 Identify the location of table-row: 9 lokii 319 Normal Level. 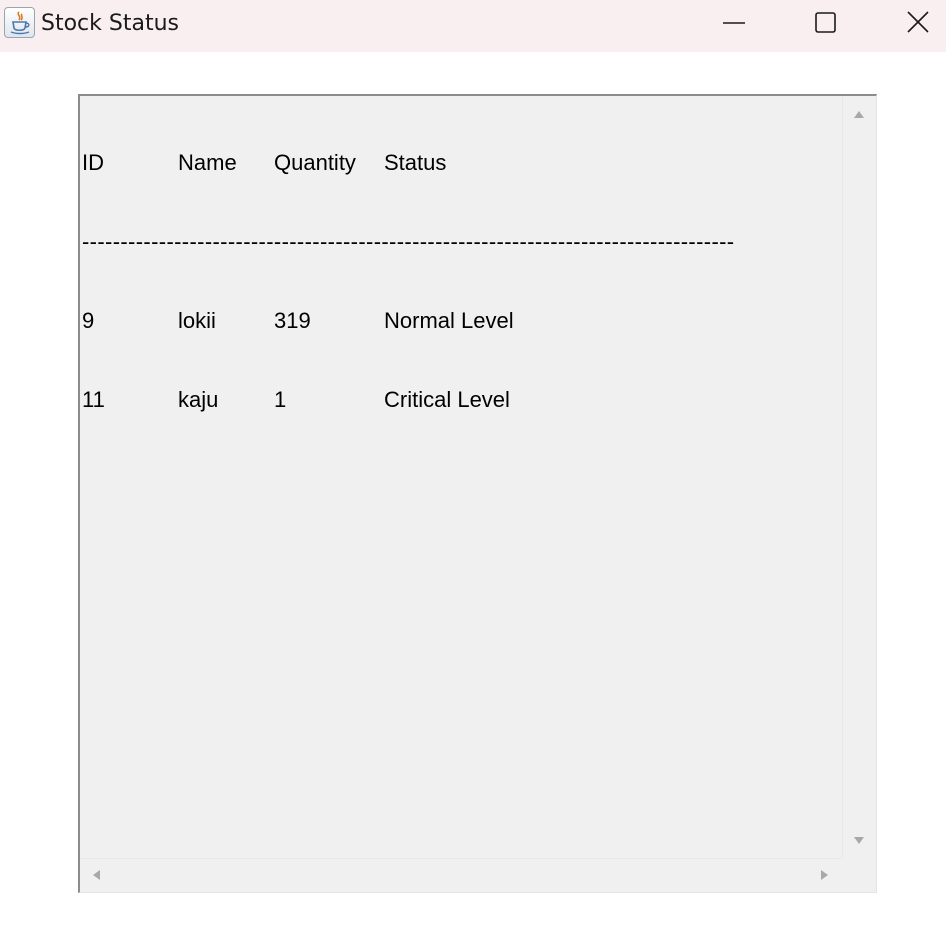
(462, 320).